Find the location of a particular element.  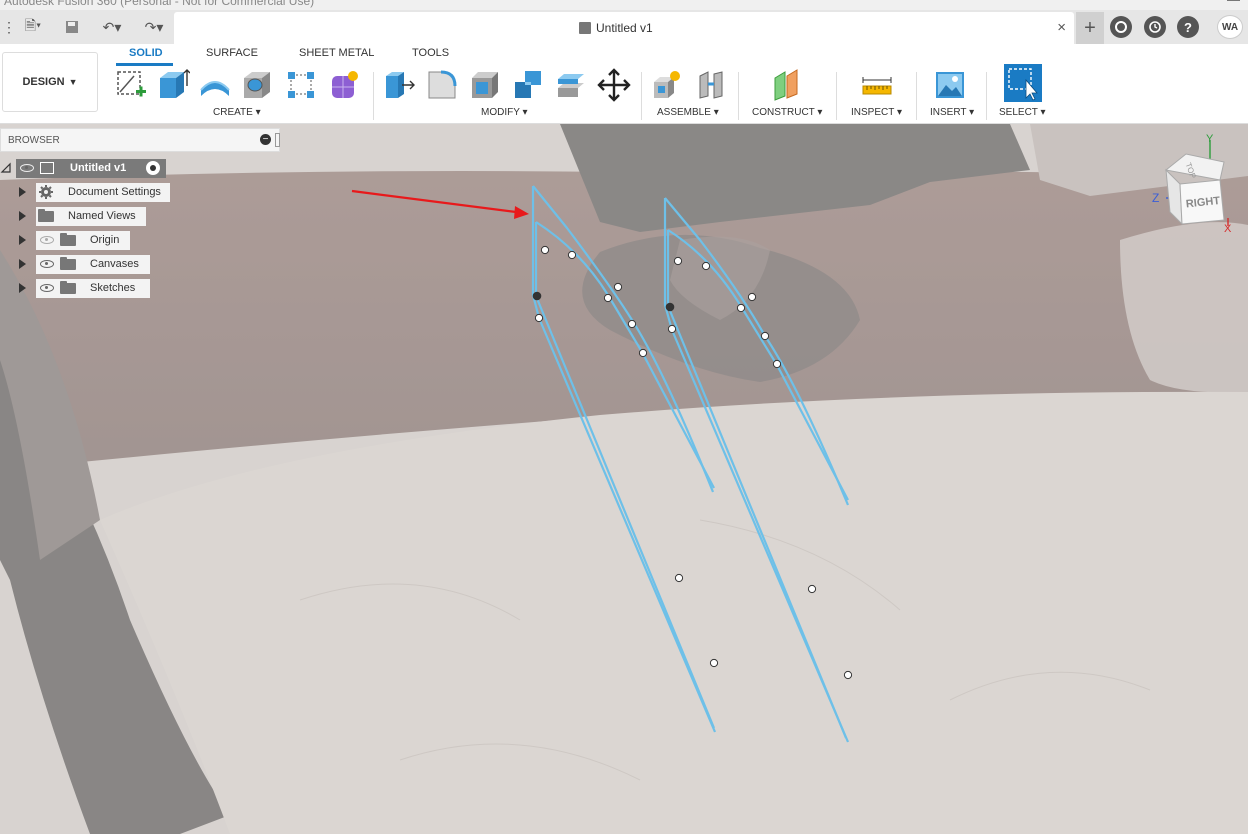

browser-item-sketches: Sketches is located at coordinates (78, 288).